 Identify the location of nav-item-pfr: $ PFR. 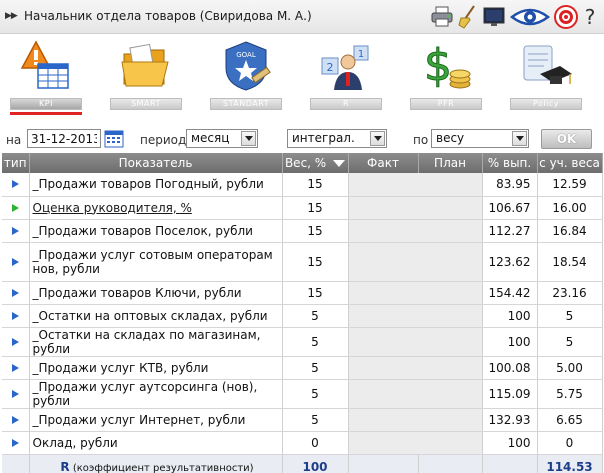
(446, 77).